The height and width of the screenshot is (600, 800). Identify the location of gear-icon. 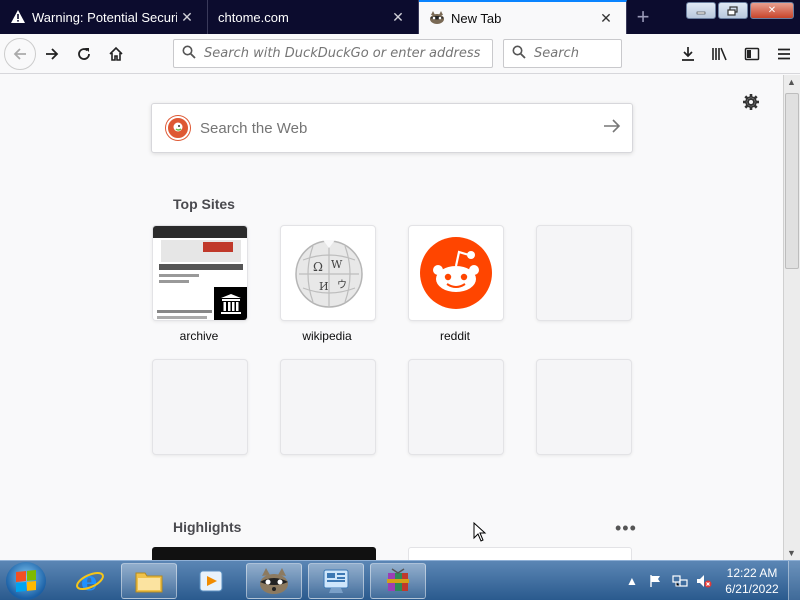
(751, 105).